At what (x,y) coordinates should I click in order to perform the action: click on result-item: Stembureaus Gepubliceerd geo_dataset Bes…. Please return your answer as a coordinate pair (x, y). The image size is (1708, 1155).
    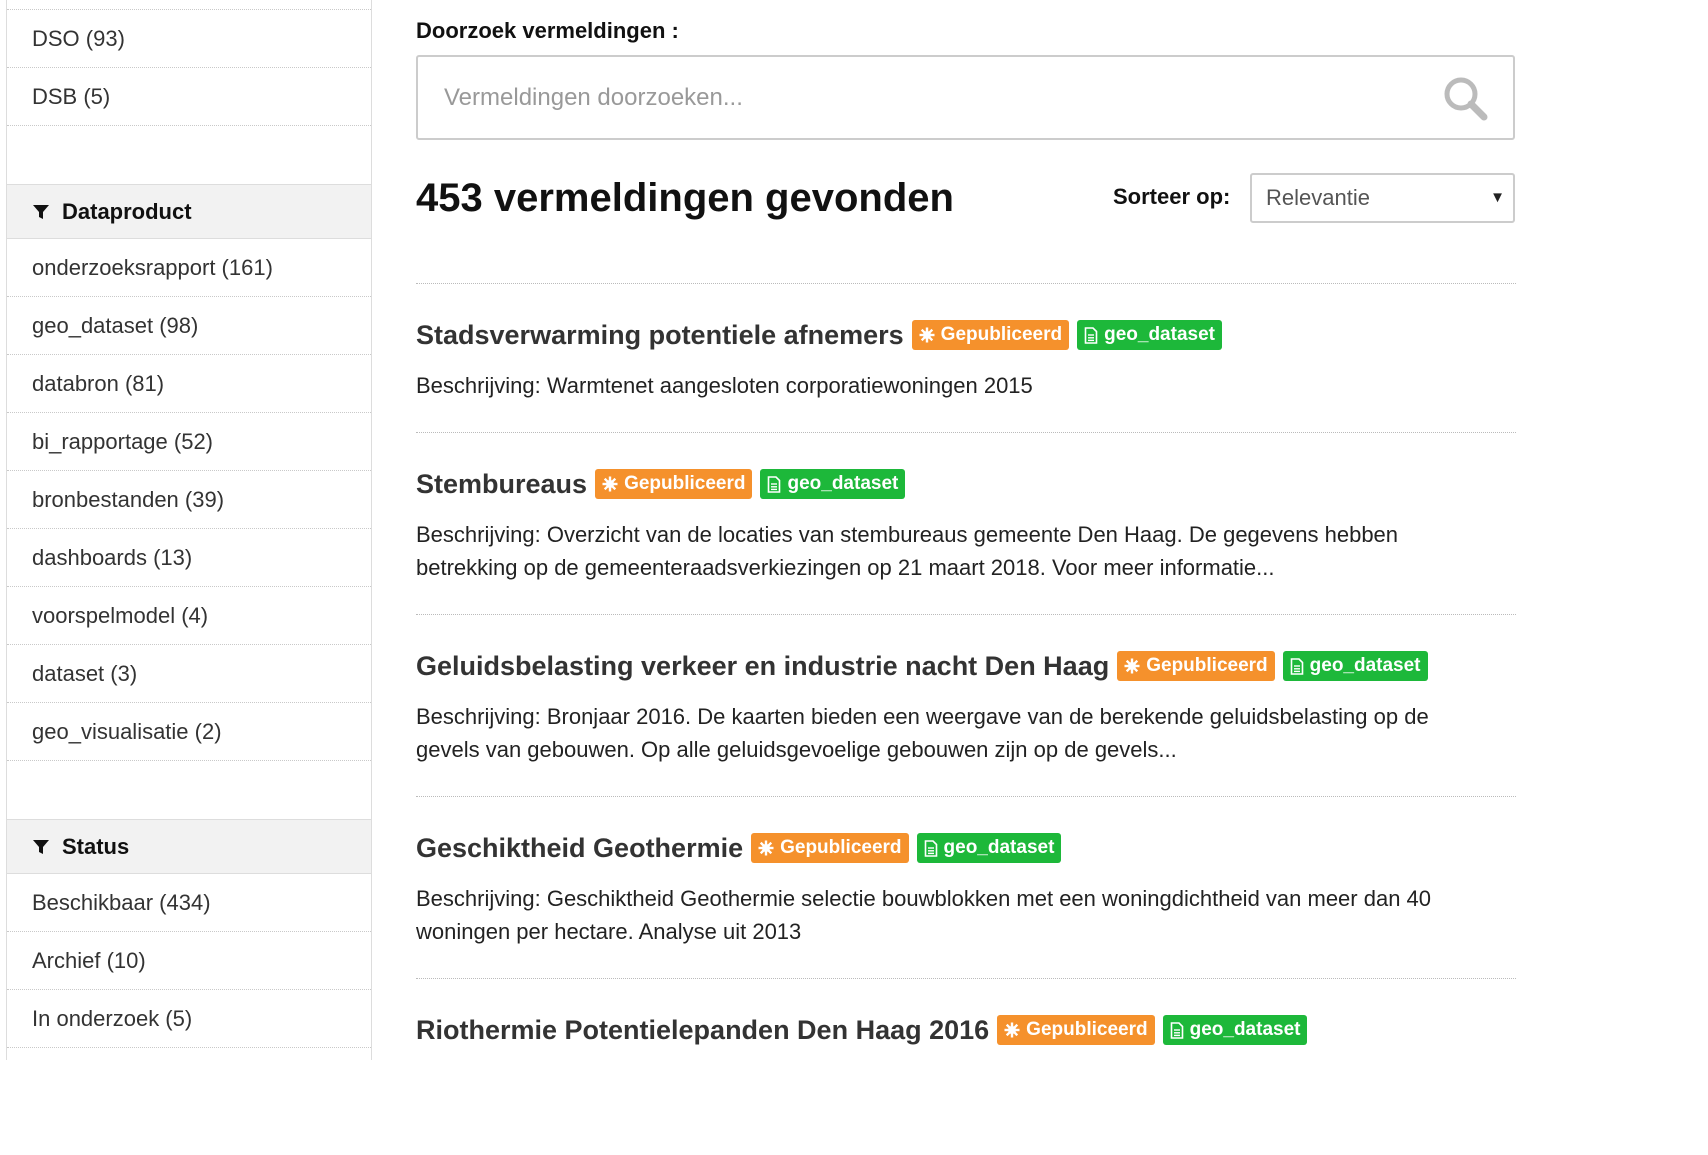
    Looking at the image, I should click on (966, 523).